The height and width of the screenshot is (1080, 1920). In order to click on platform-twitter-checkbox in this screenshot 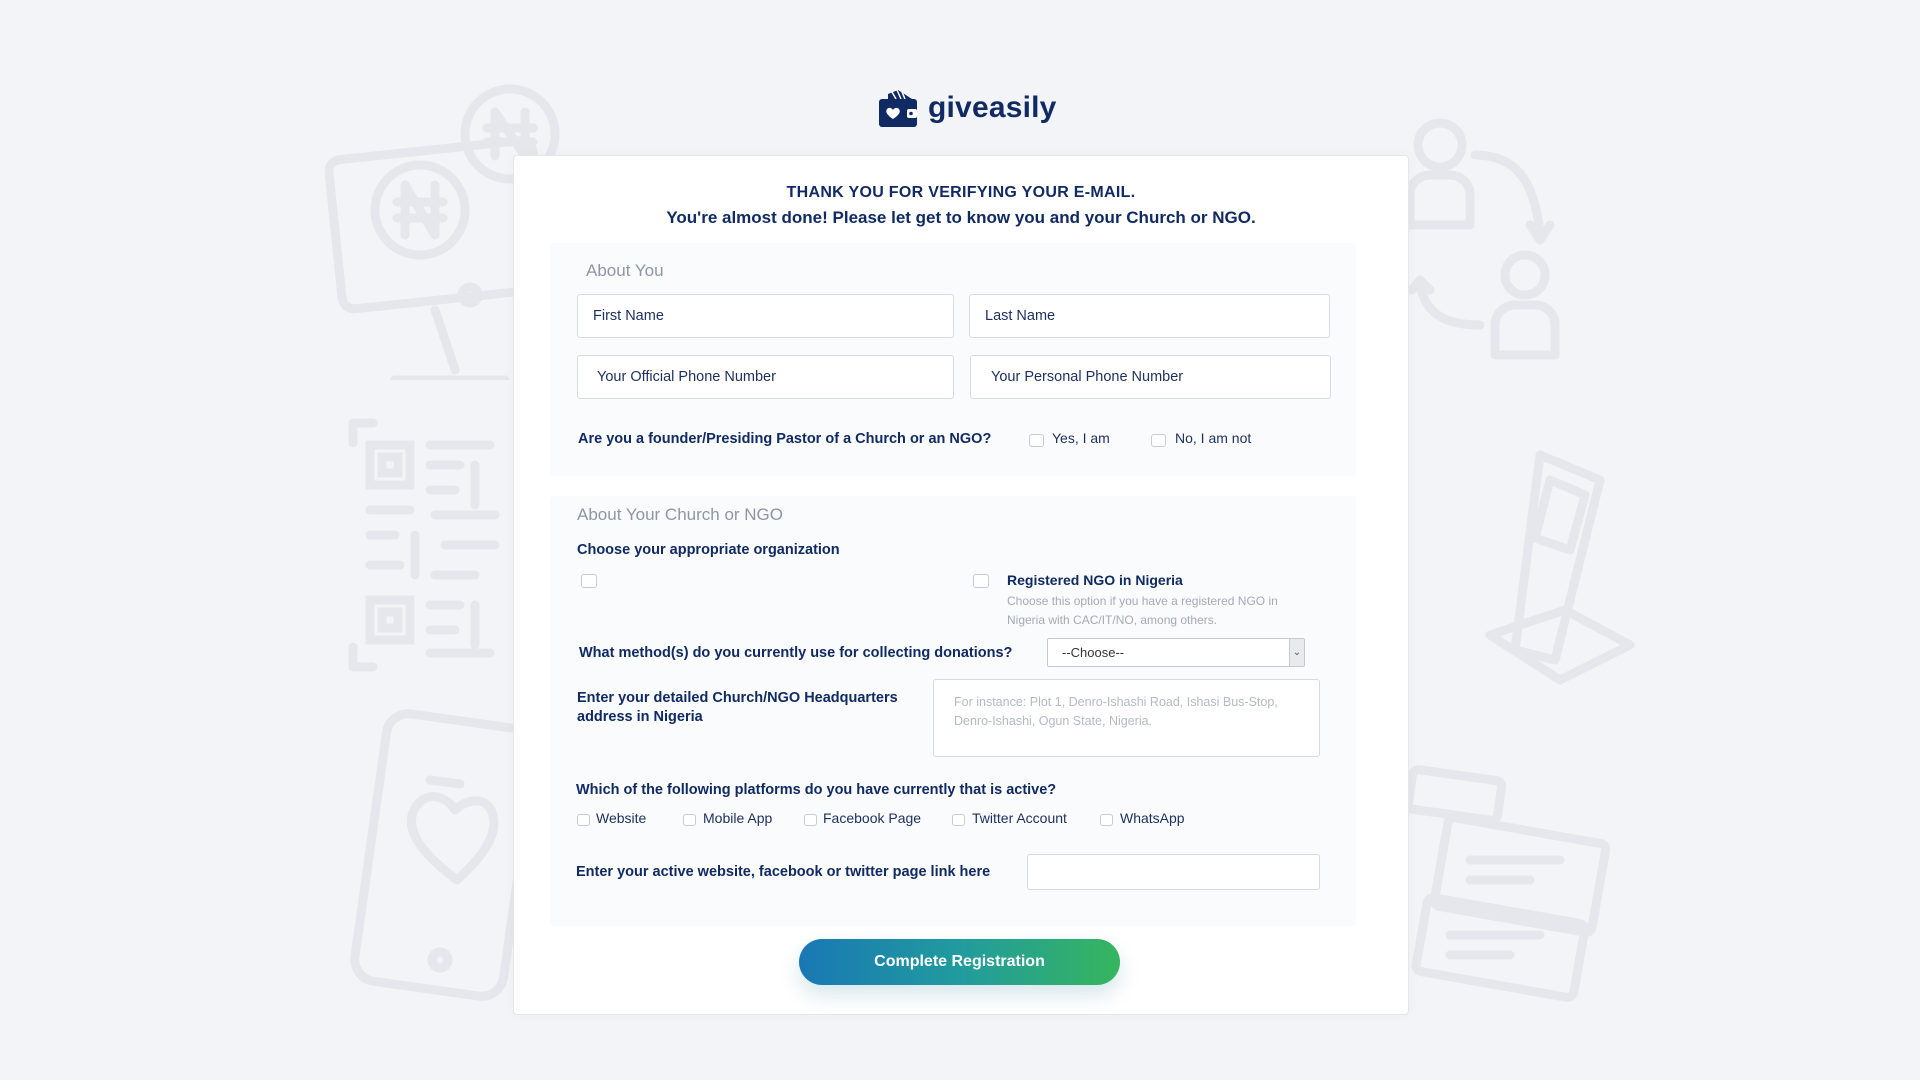, I will do `click(958, 820)`.